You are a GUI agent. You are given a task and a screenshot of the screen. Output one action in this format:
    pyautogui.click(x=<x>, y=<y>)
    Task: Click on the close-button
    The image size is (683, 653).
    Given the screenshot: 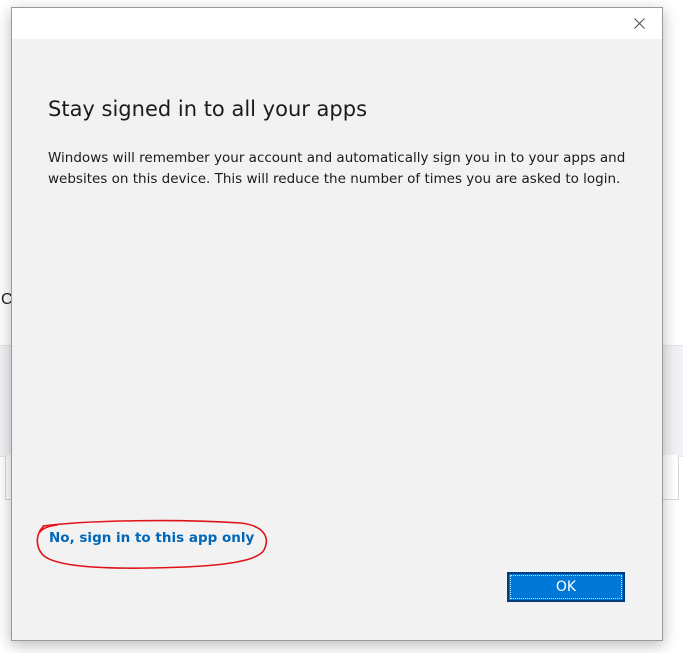 What is the action you would take?
    pyautogui.click(x=639, y=23)
    